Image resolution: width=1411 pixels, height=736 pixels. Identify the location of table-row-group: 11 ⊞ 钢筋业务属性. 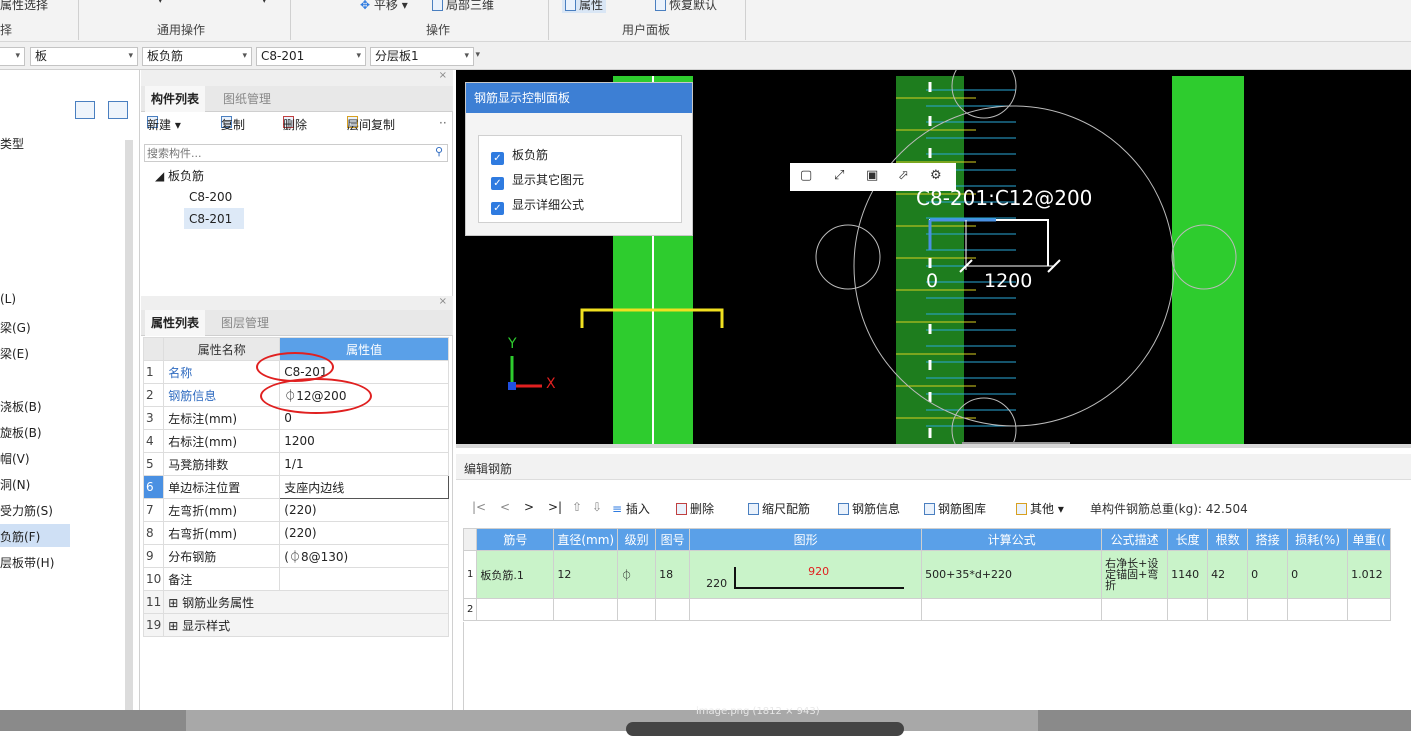
(295, 602).